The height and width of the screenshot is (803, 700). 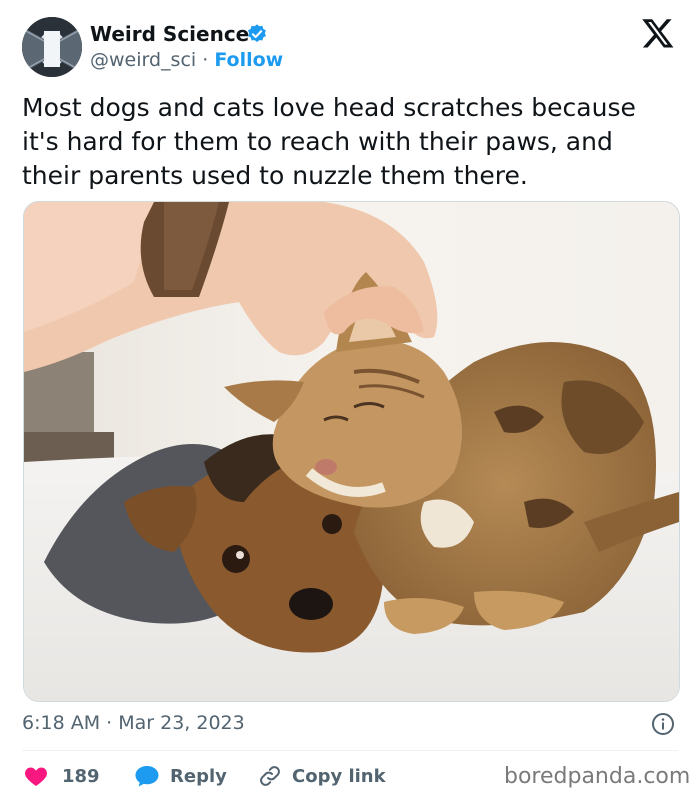 What do you see at coordinates (663, 724) in the screenshot?
I see `info-icon` at bounding box center [663, 724].